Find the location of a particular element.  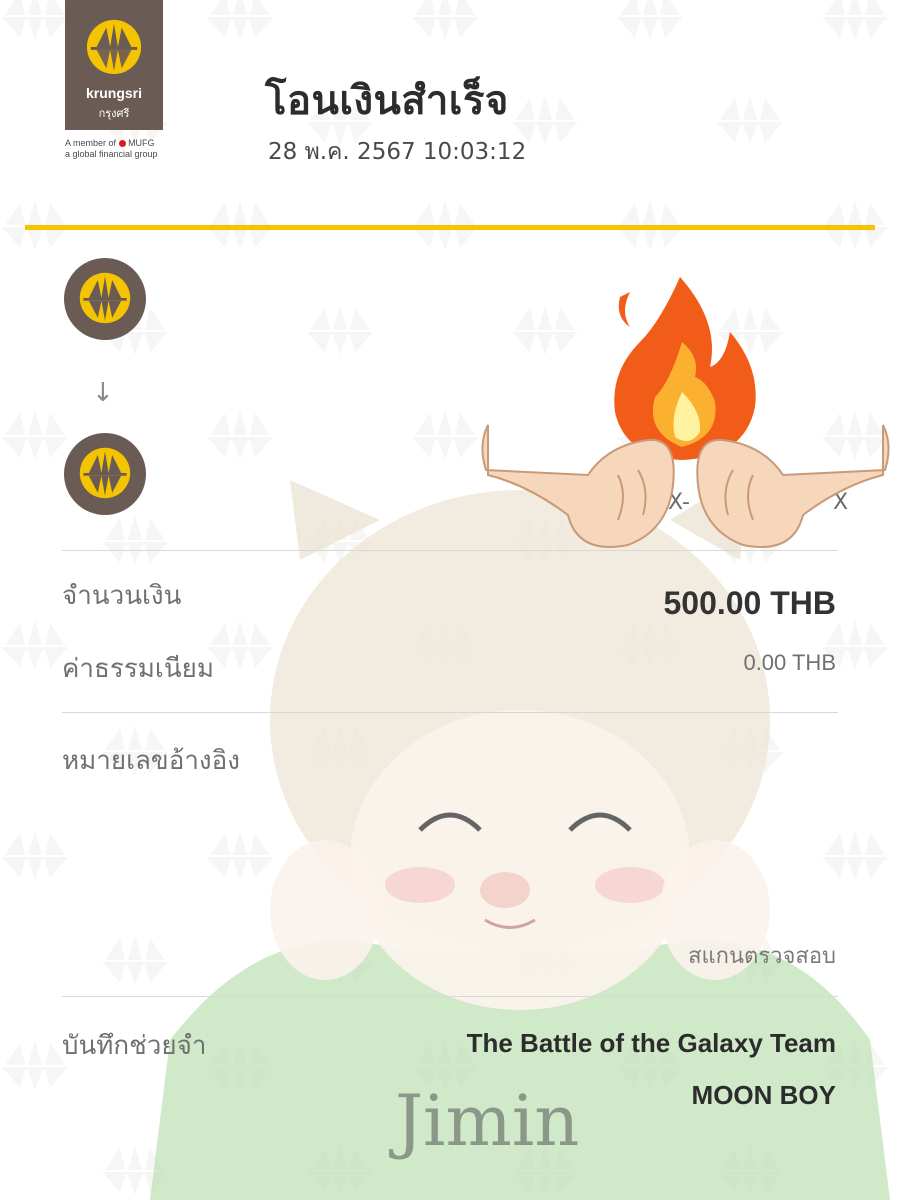

arrow-down-icon: ↓ is located at coordinates (103, 393).